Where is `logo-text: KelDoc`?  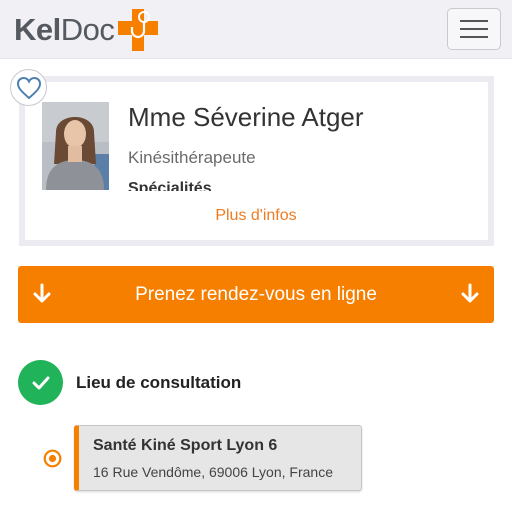
logo-text: KelDoc is located at coordinates (64, 29).